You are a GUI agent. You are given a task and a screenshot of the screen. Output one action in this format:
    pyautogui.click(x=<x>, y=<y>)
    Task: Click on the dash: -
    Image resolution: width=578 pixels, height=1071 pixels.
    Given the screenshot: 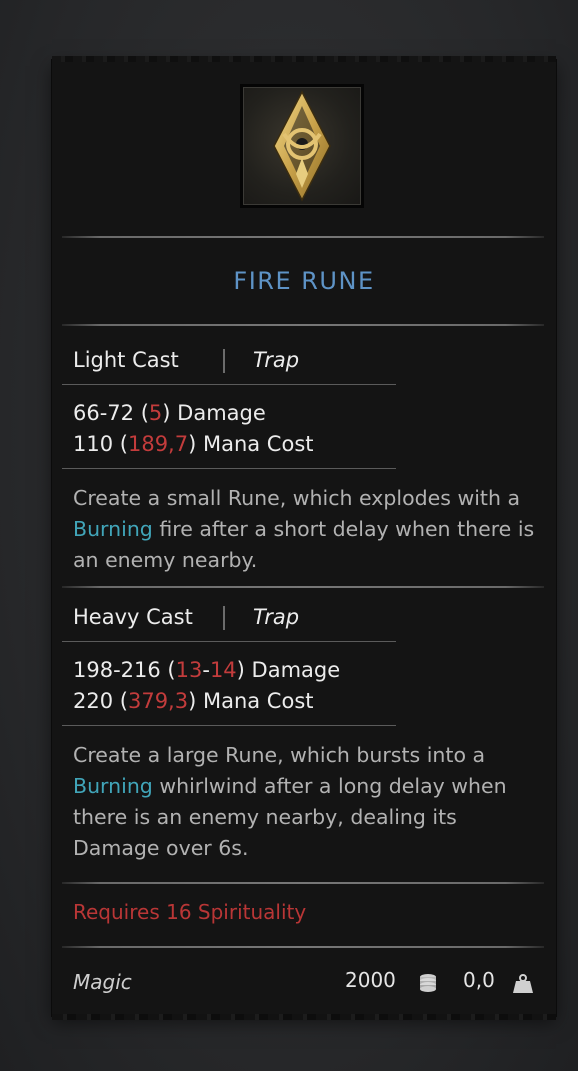 What is the action you would take?
    pyautogui.click(x=206, y=670)
    